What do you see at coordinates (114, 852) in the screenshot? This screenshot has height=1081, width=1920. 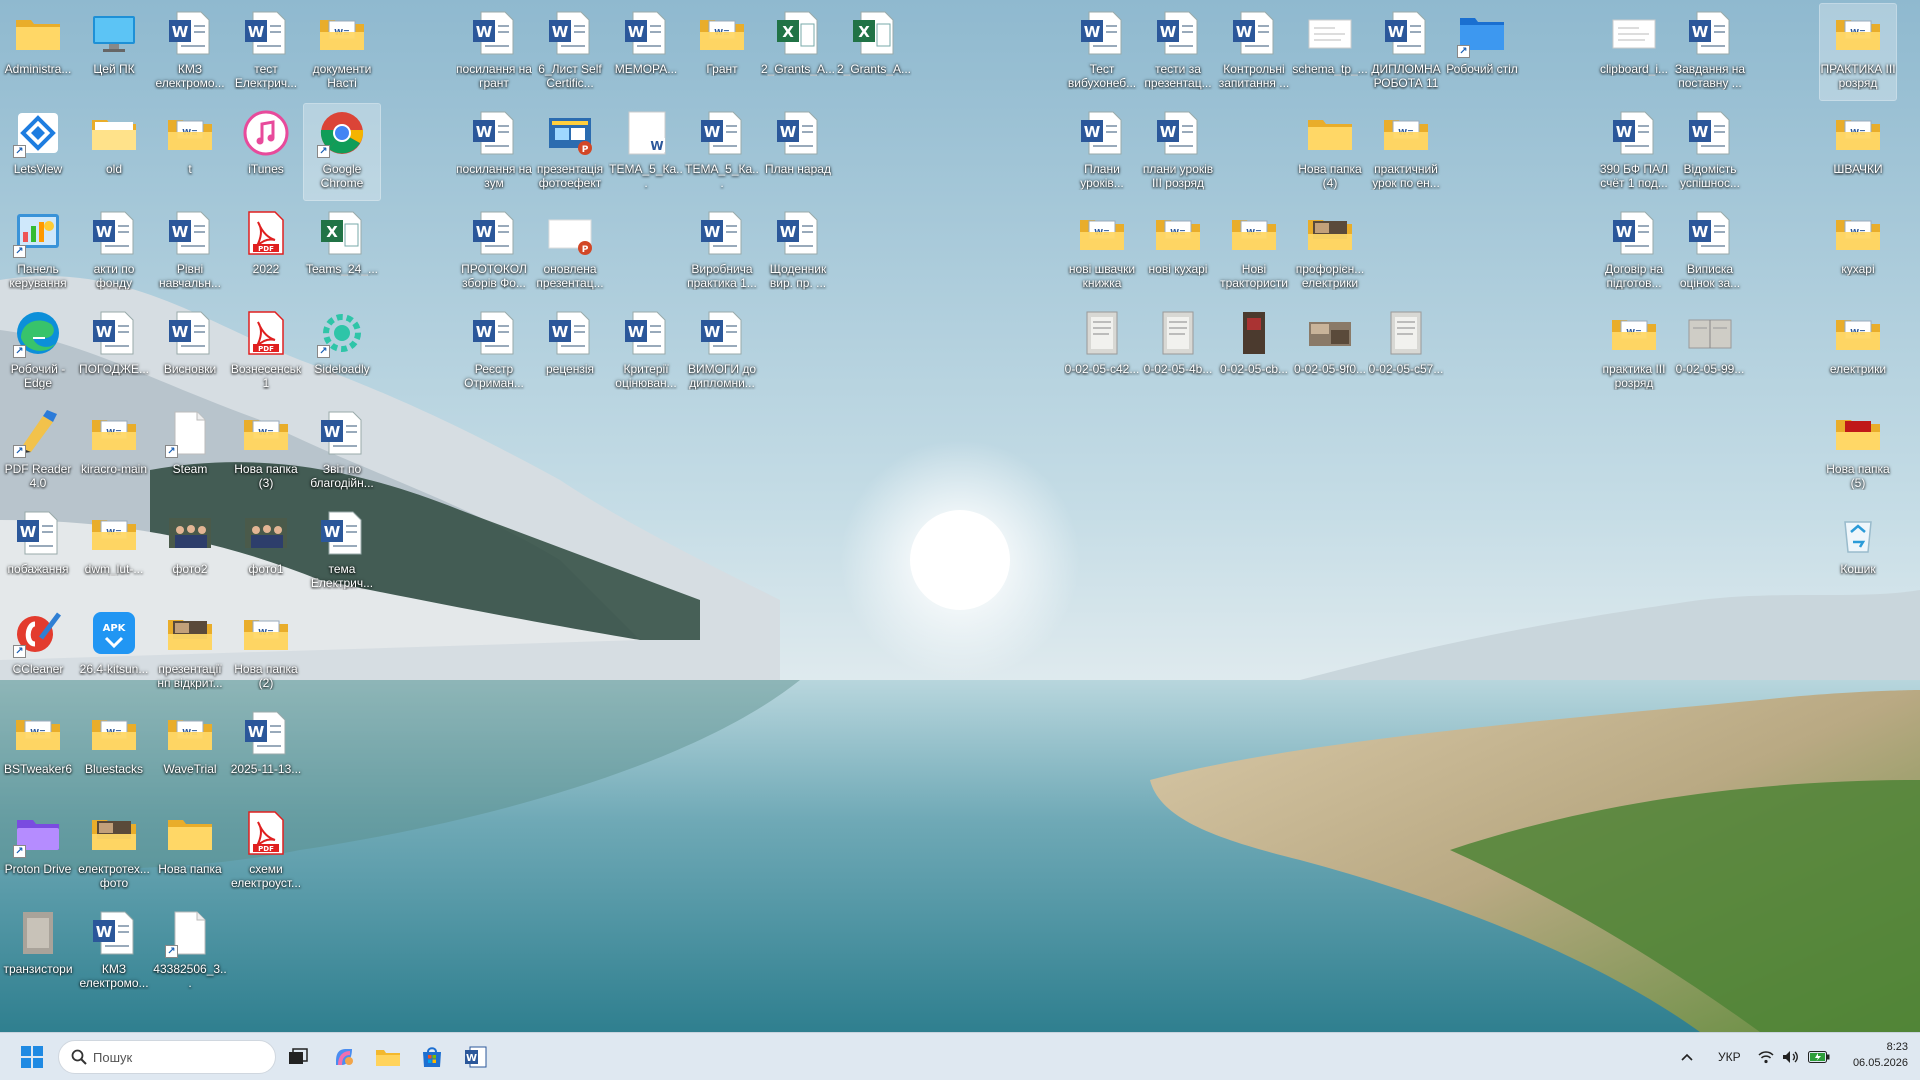 I see `desktop-icon-folder-photo: електротех... фото` at bounding box center [114, 852].